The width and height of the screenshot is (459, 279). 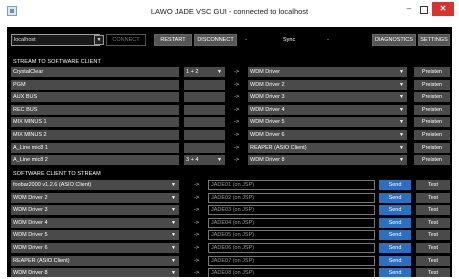 I want to click on disconnect-button: DISCONNECT, so click(x=215, y=40).